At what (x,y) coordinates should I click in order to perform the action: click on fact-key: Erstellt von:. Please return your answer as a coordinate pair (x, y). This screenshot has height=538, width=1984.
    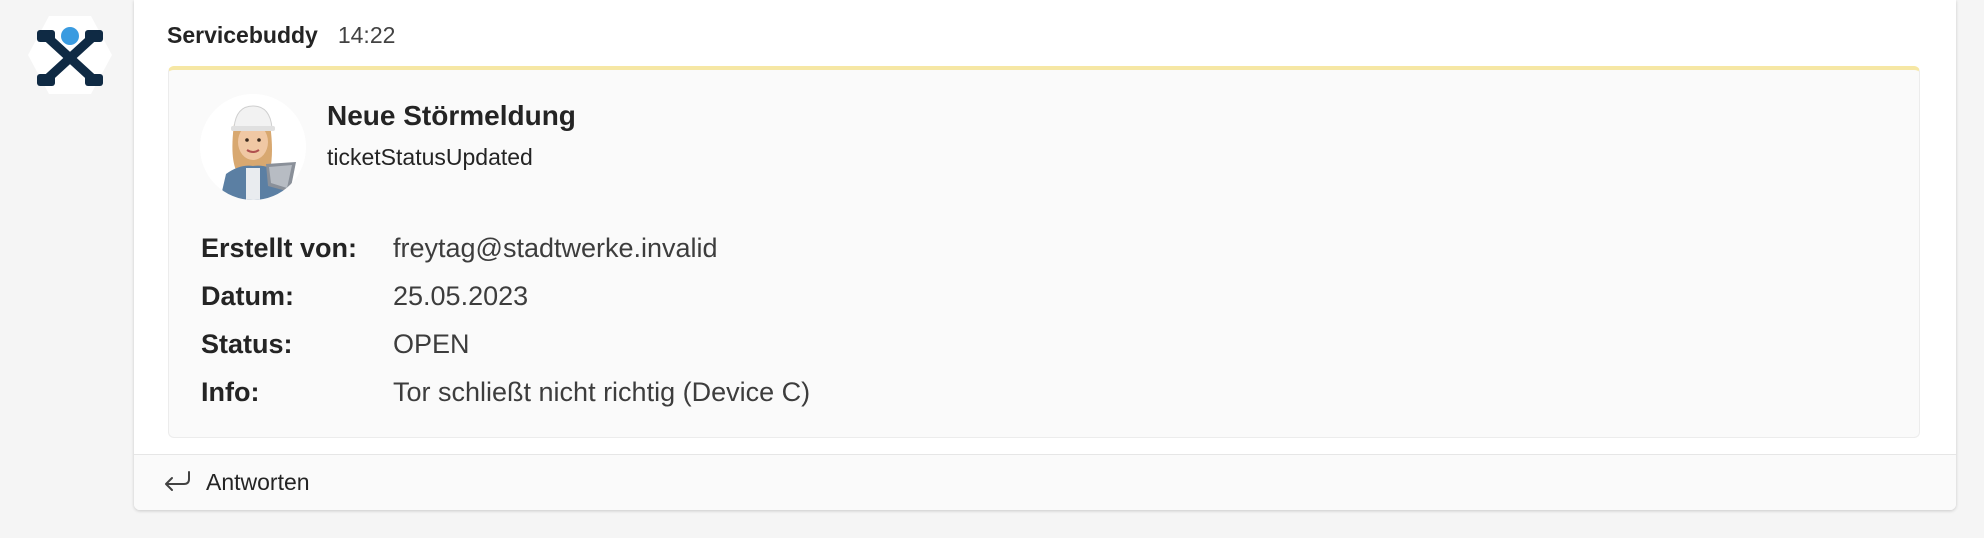
    Looking at the image, I should click on (279, 247).